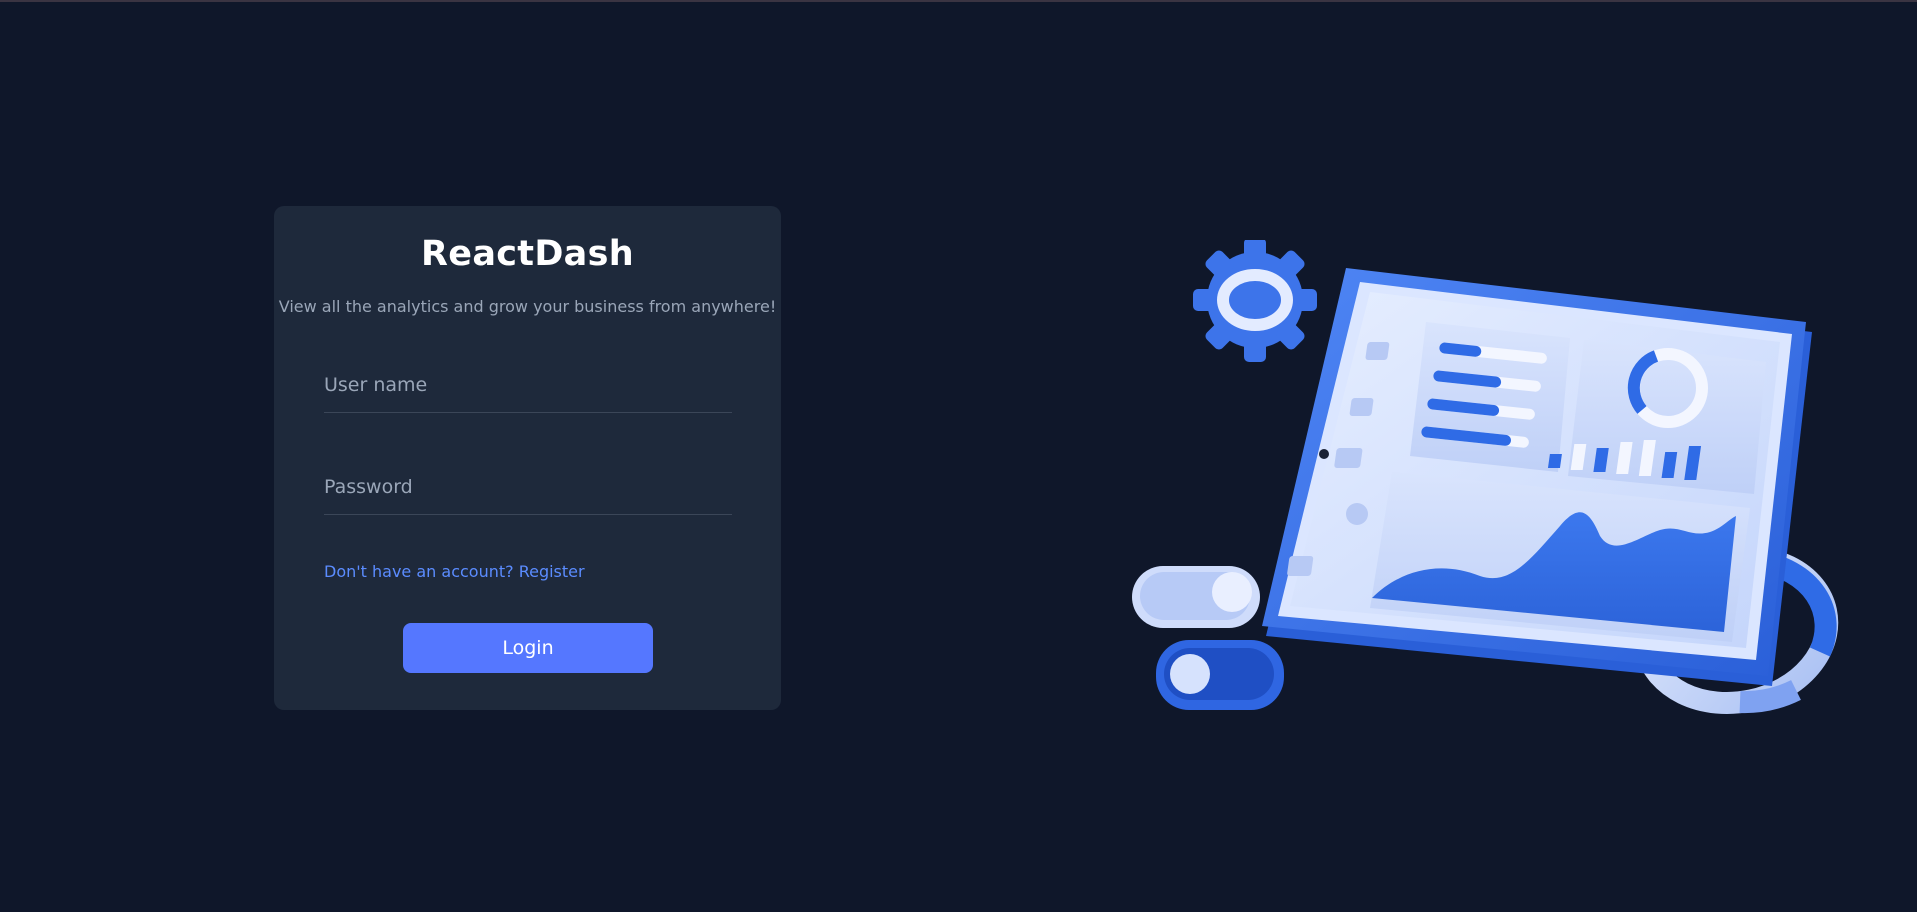  Describe the element at coordinates (1208, 638) in the screenshot. I see `toggle-icon` at that location.